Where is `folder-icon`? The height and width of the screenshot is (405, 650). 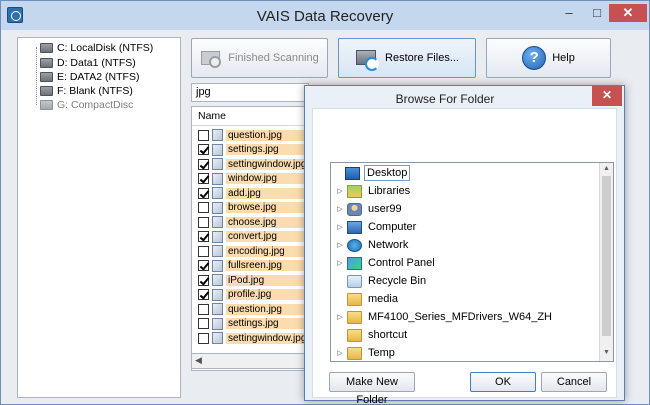
folder-icon is located at coordinates (354, 317).